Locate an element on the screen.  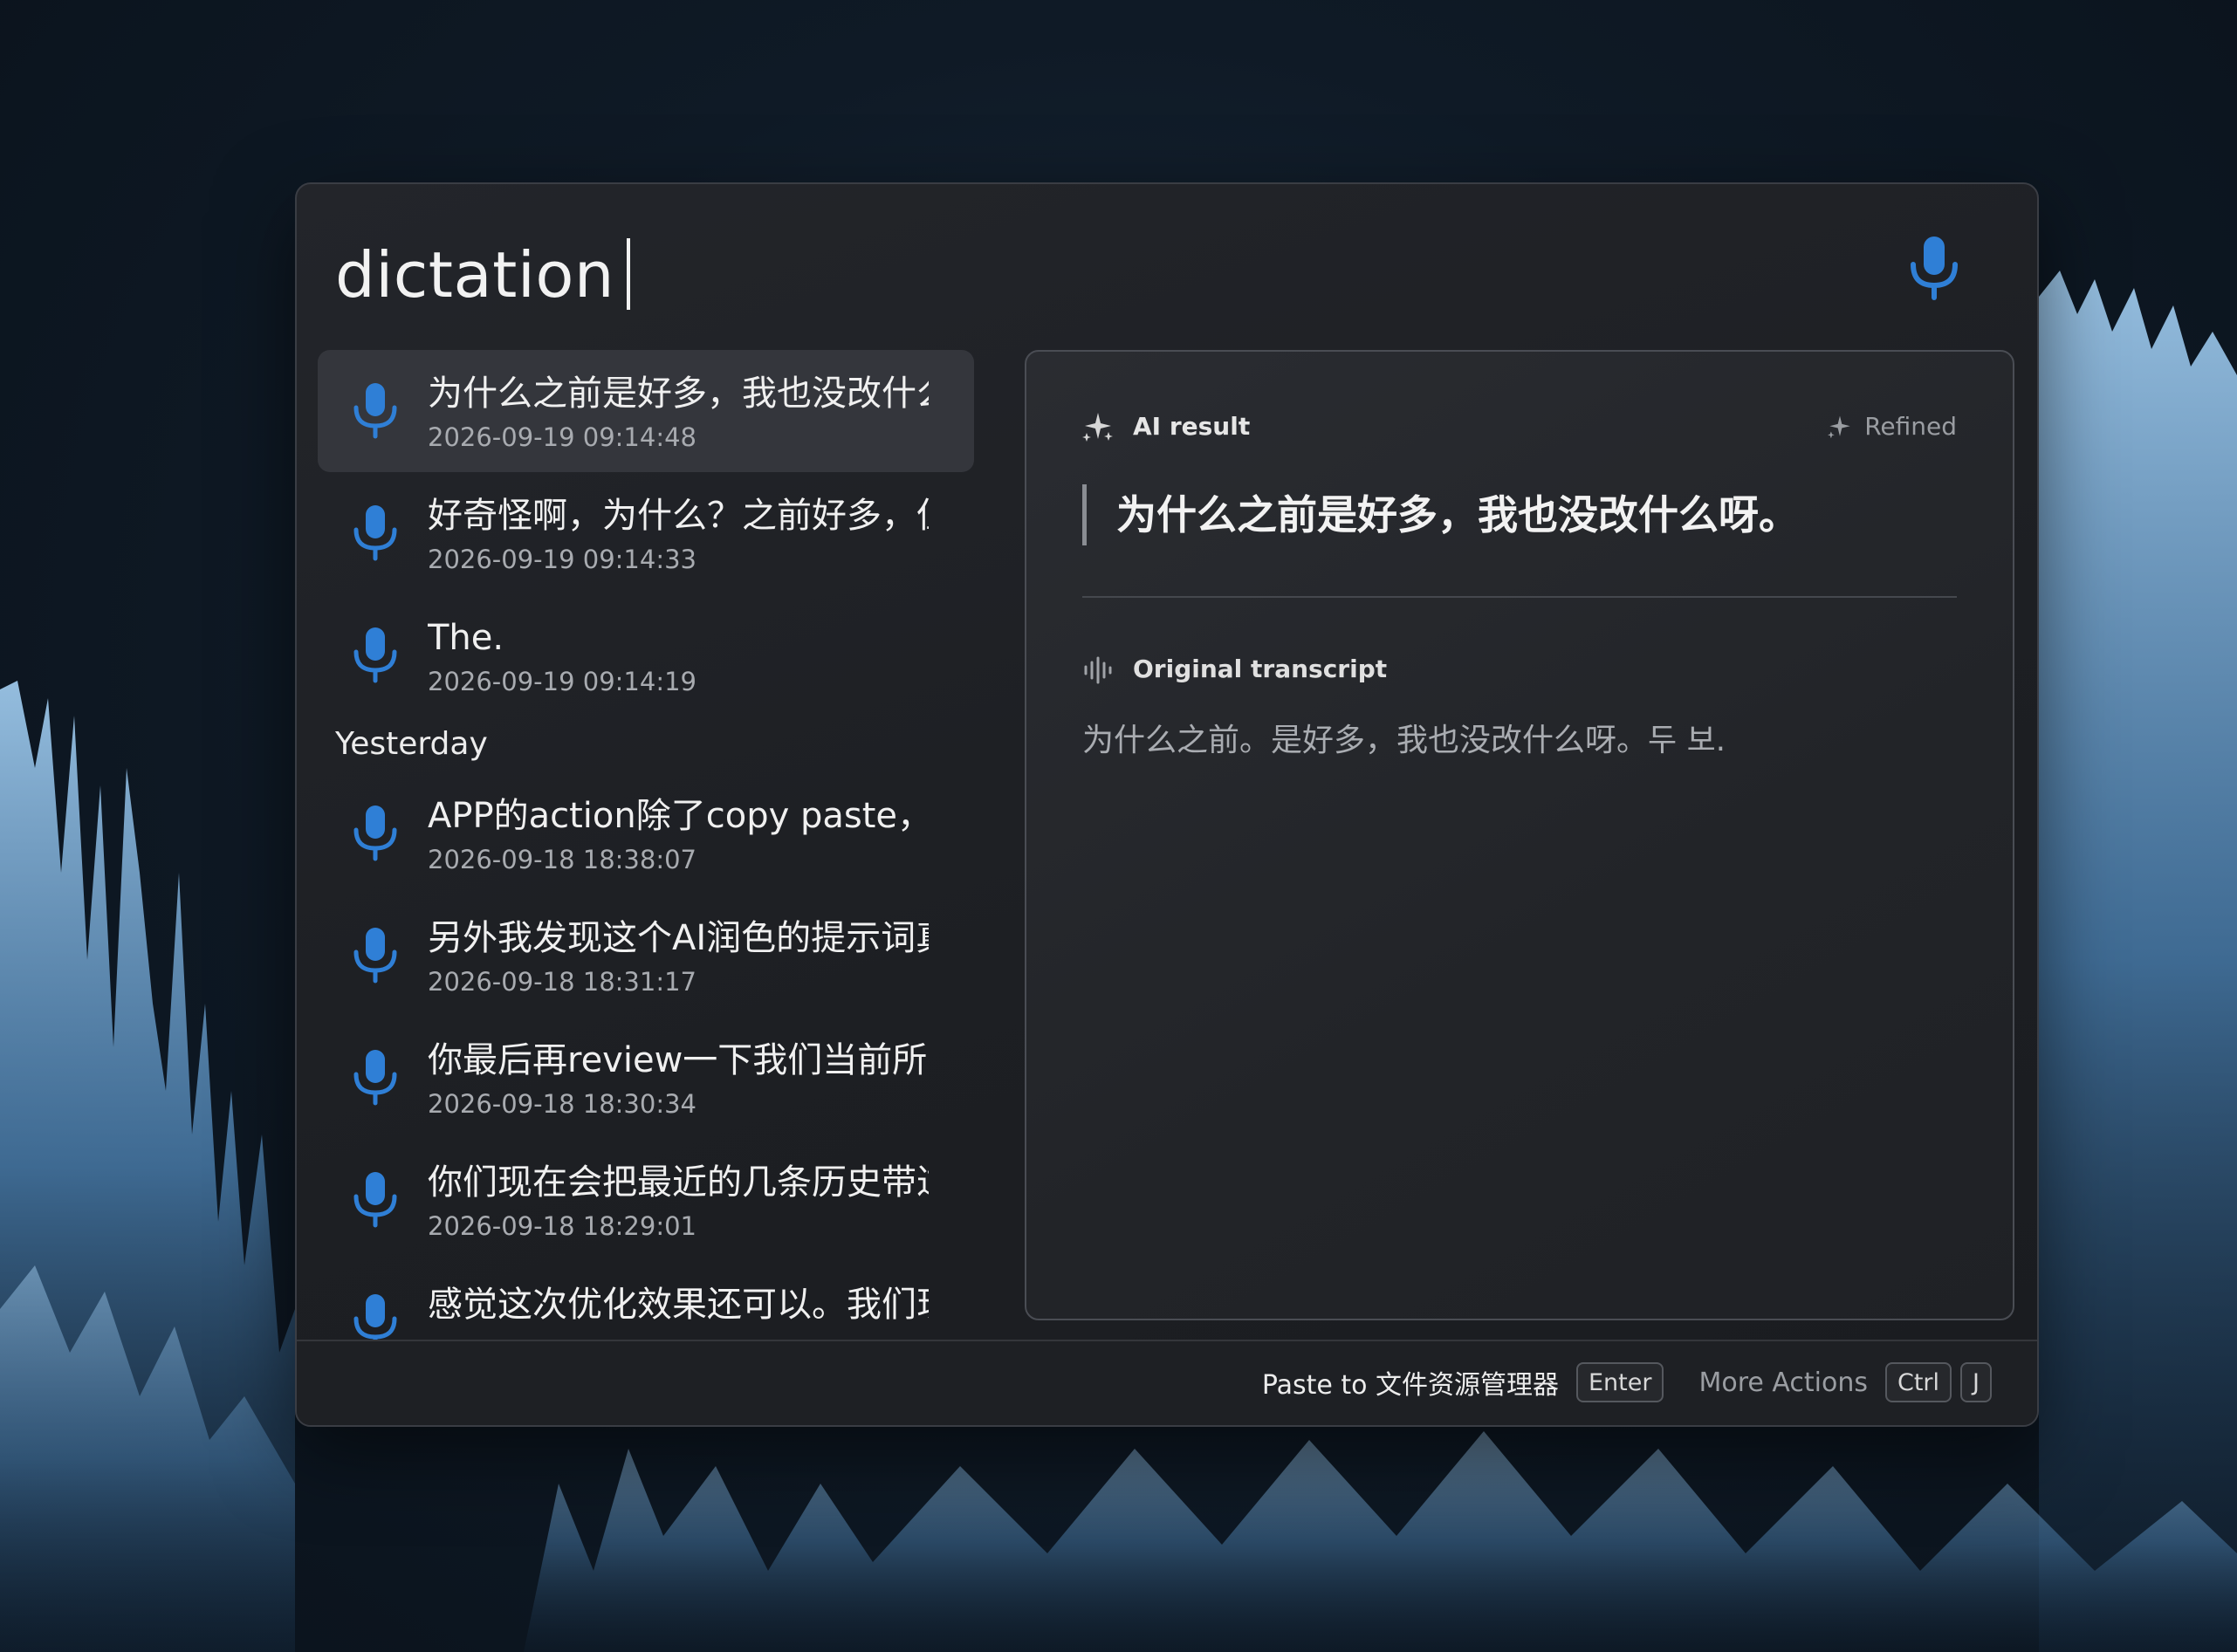
list-item: 你最后再review一下我们当前所有的 2026-09-18 18:30:34 is located at coordinates (646, 1078).